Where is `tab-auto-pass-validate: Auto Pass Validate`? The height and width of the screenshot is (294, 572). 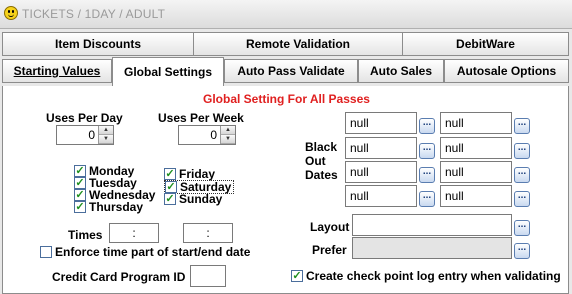
tab-auto-pass-validate: Auto Pass Validate is located at coordinates (291, 71).